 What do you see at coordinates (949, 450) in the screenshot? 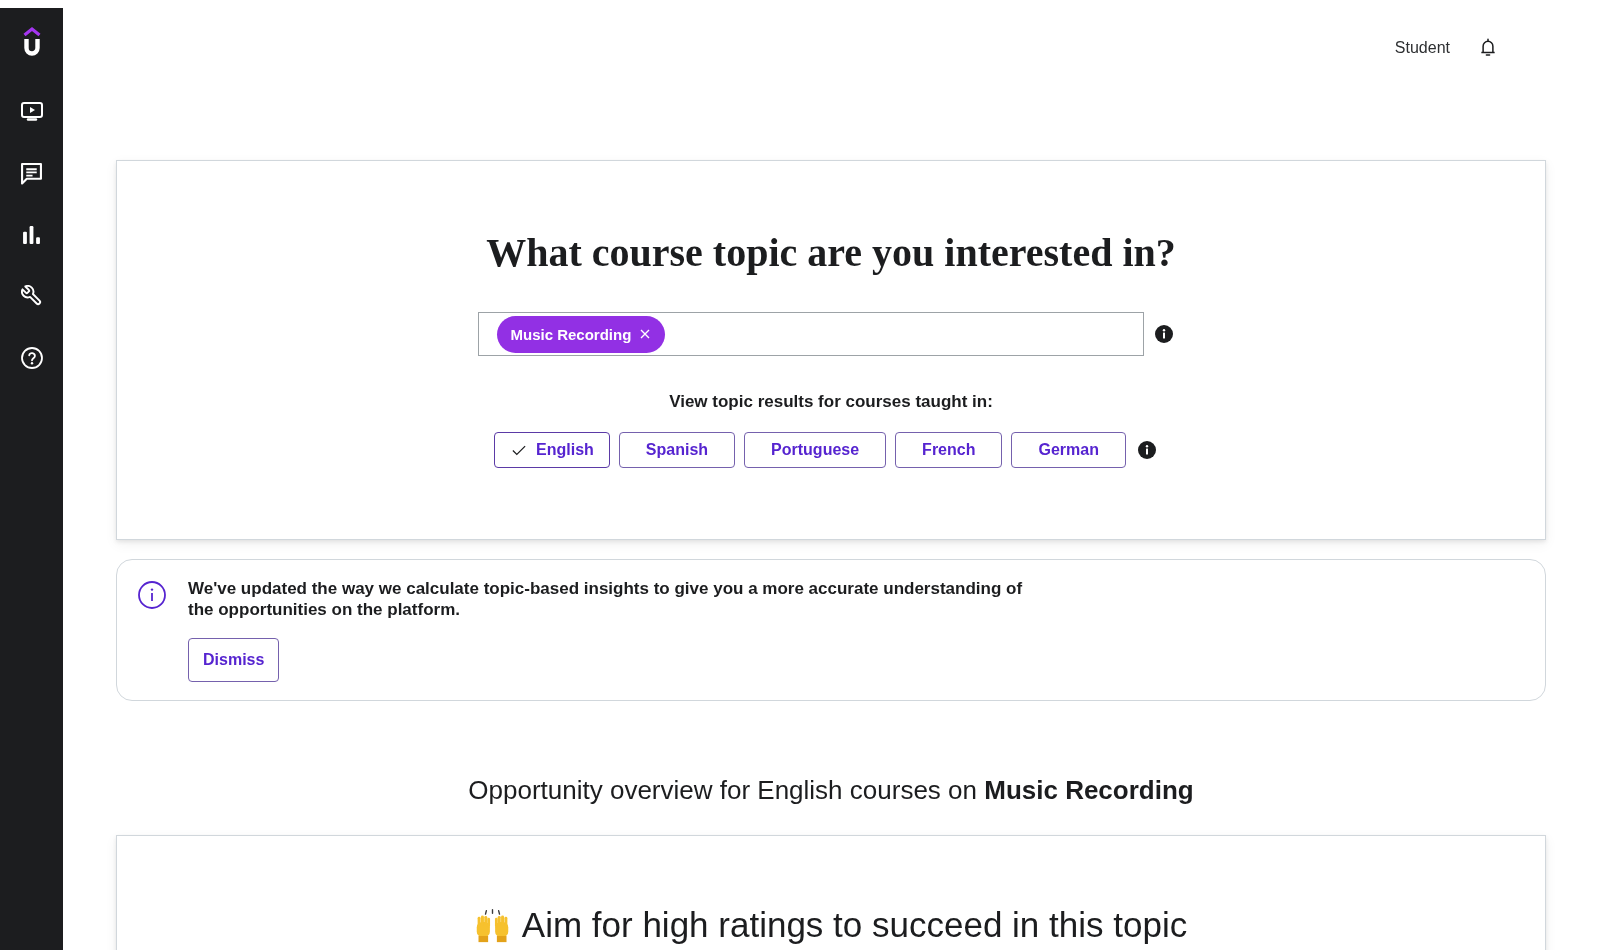
I see `language-toggle-button: French` at bounding box center [949, 450].